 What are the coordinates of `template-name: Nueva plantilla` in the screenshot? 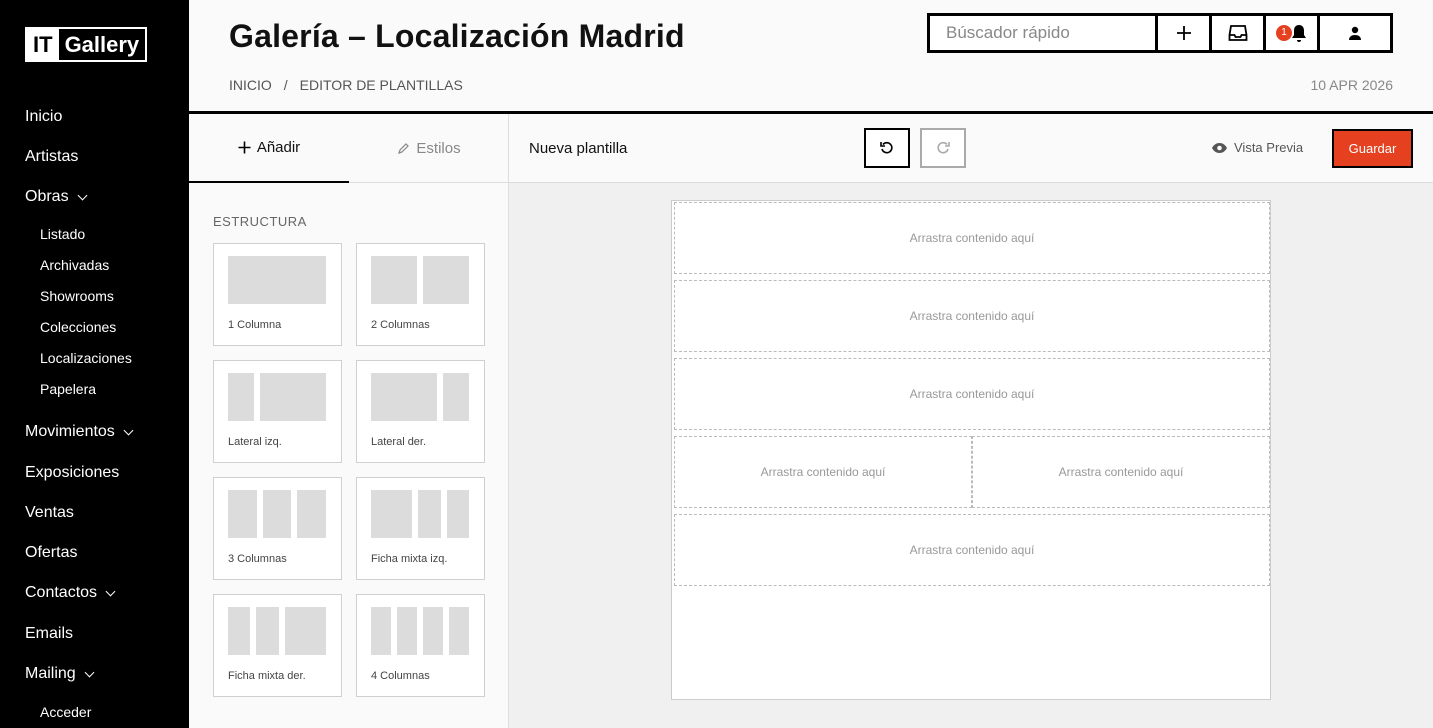 It's located at (578, 148).